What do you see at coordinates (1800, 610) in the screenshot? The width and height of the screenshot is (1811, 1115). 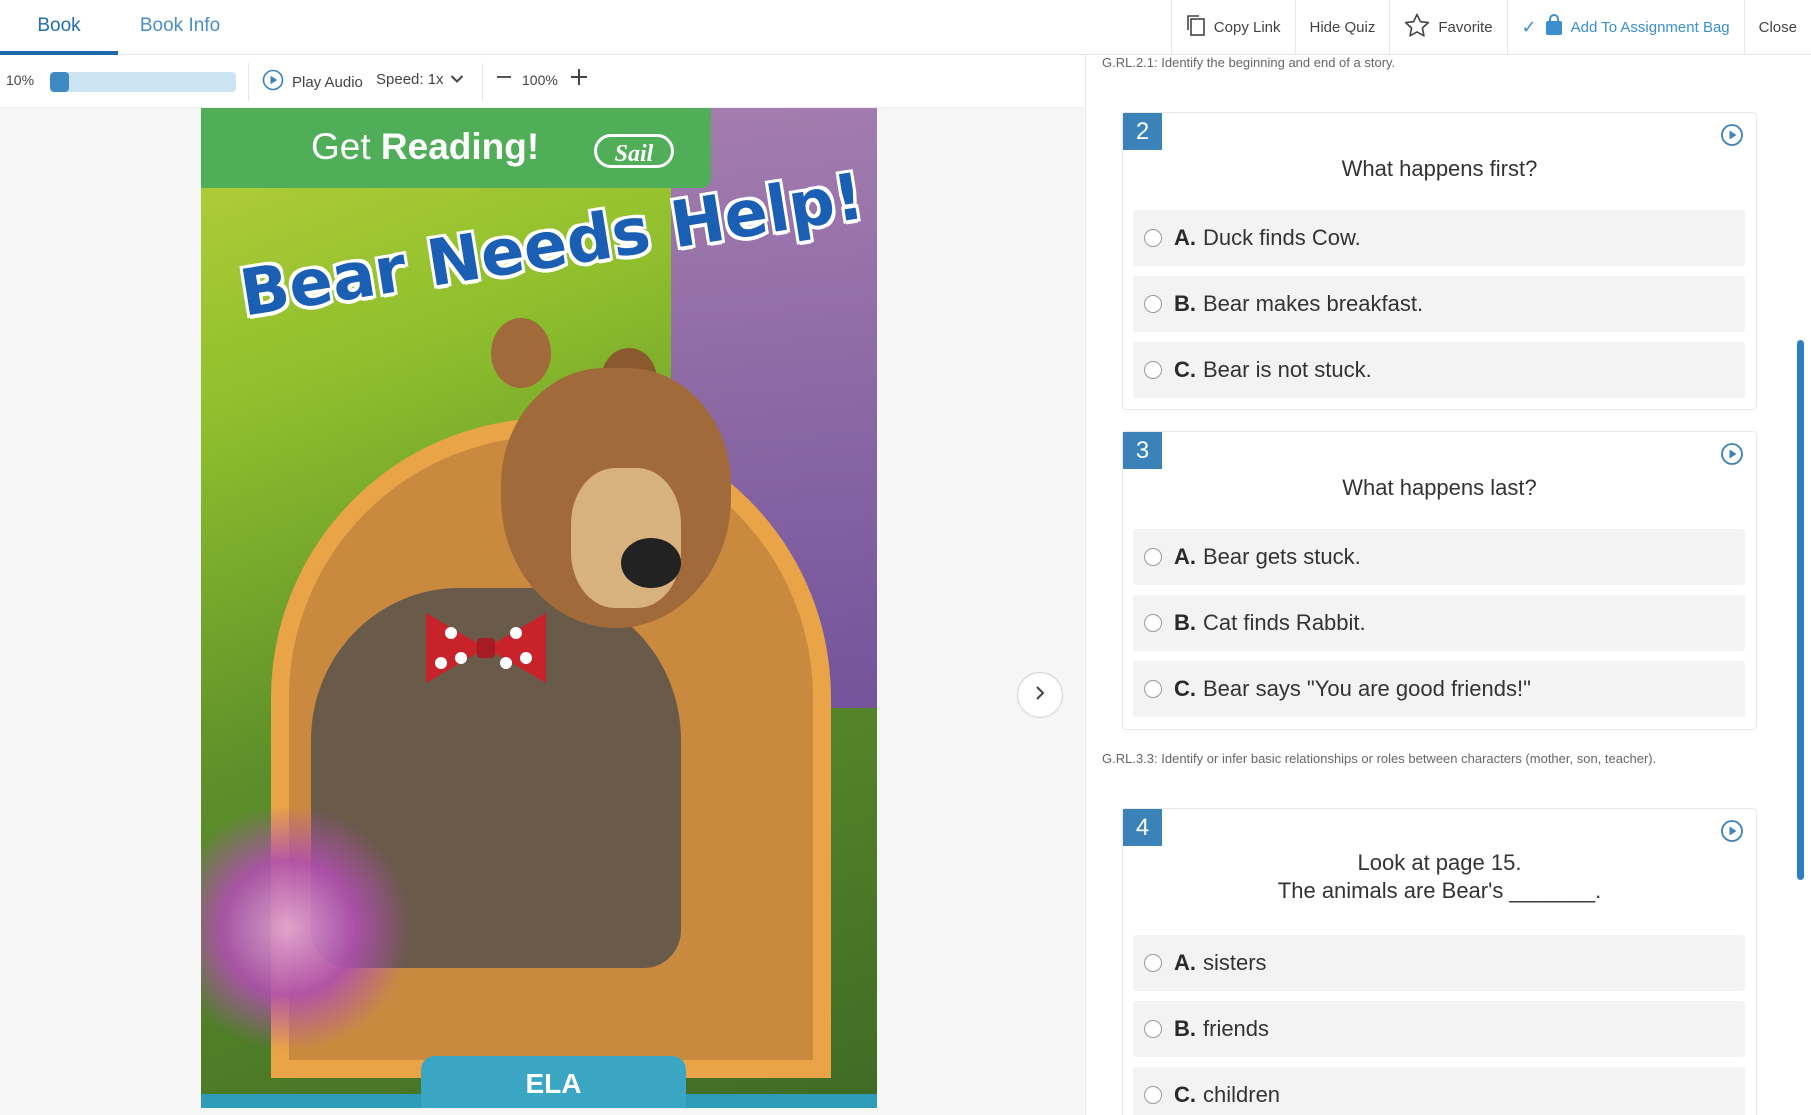 I see `scrollbar` at bounding box center [1800, 610].